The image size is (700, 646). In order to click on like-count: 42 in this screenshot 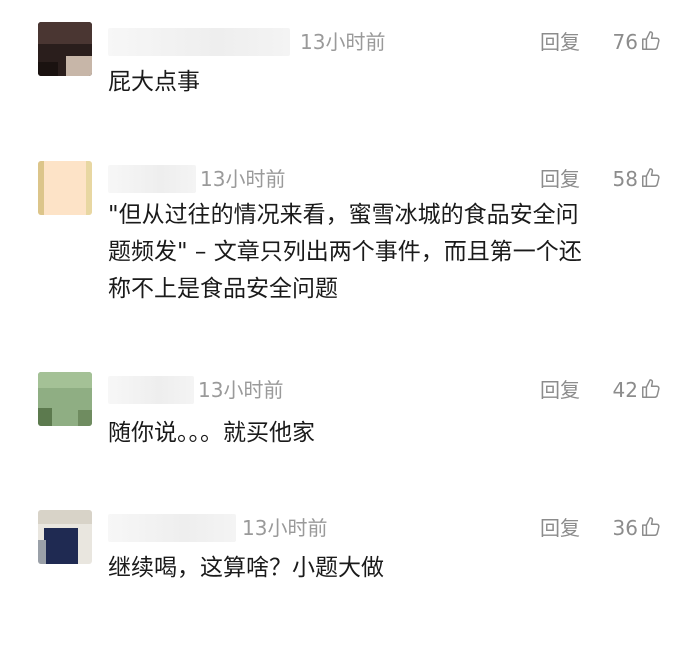, I will do `click(625, 390)`.